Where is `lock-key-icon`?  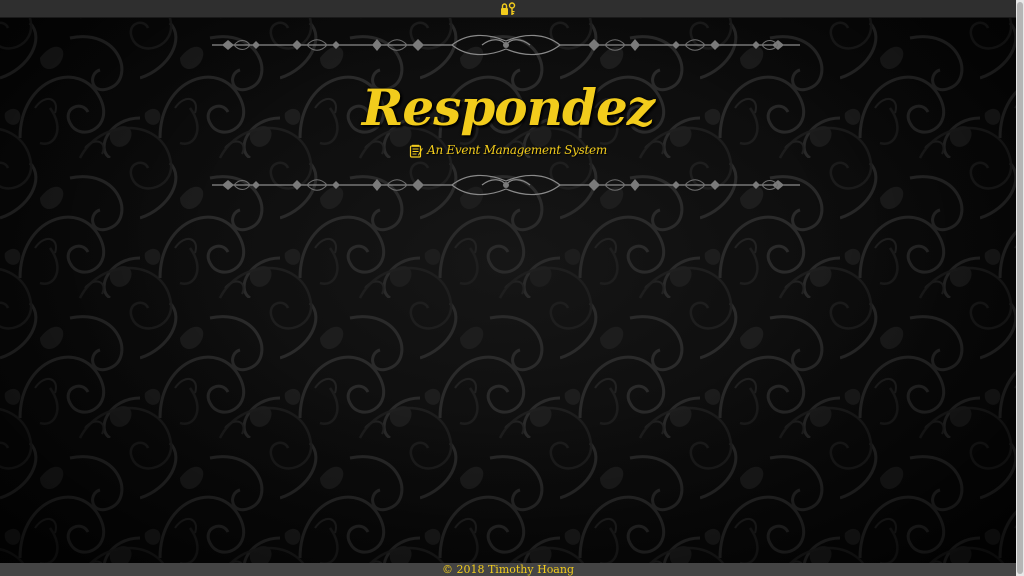
lock-key-icon is located at coordinates (508, 8).